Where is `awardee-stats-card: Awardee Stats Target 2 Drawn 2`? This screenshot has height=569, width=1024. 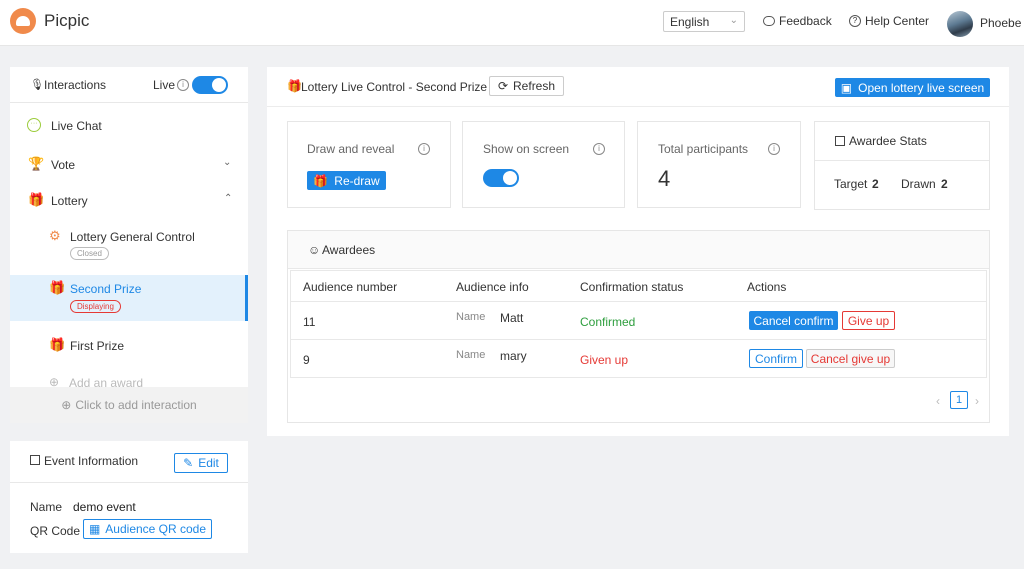 awardee-stats-card: Awardee Stats Target 2 Drawn 2 is located at coordinates (902, 165).